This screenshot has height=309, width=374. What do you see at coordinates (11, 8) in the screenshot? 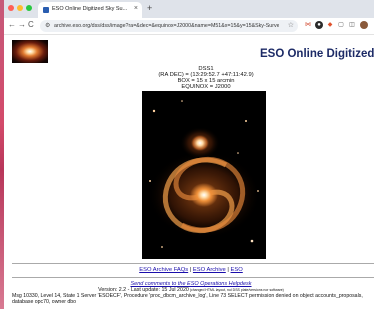
I see `close-window-button` at bounding box center [11, 8].